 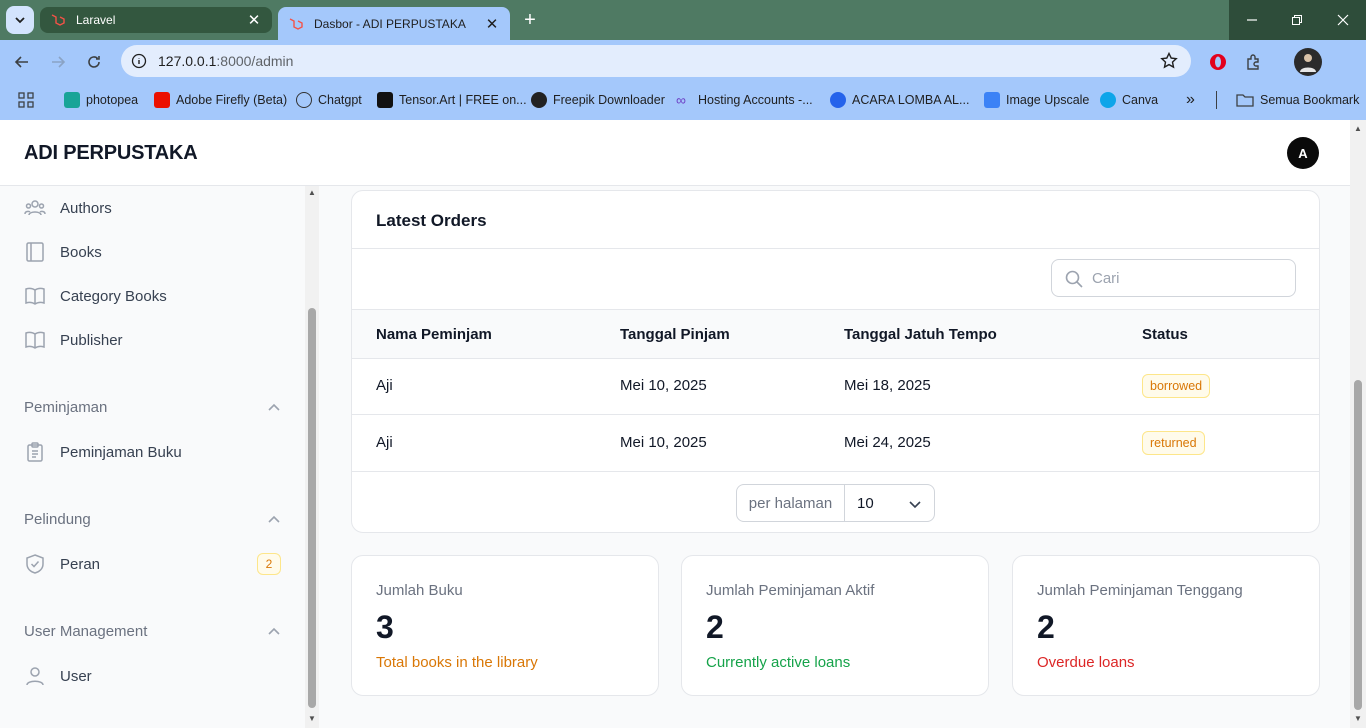 What do you see at coordinates (1140, 590) in the screenshot?
I see `stat-label: Jumlah Peminjaman Tenggang` at bounding box center [1140, 590].